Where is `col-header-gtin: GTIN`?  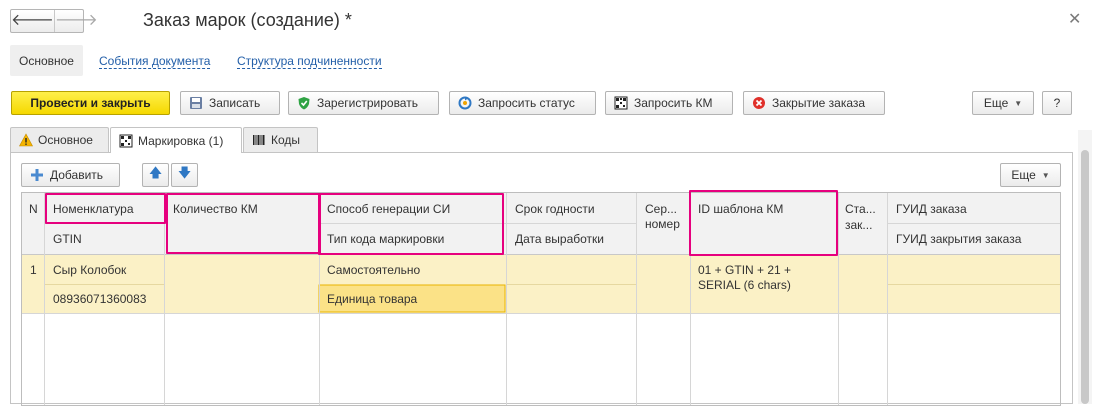
col-header-gtin: GTIN is located at coordinates (67, 239).